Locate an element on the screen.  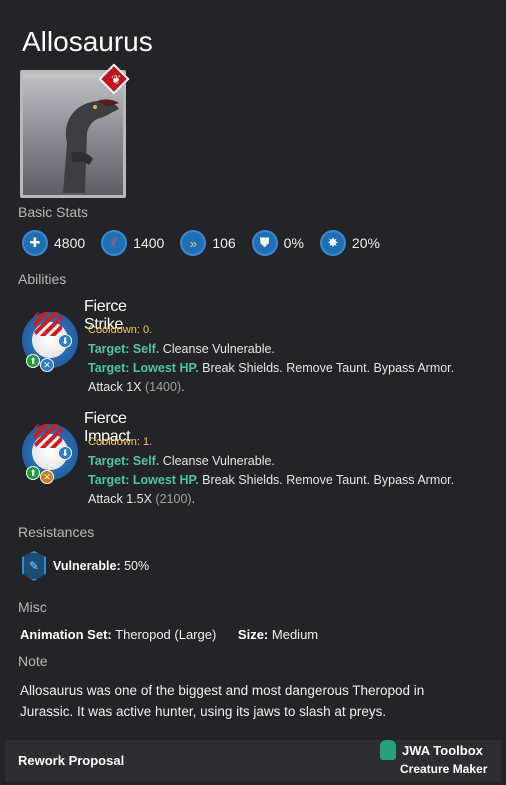
attack-multiplier: Attack 1.5X is located at coordinates (120, 499).